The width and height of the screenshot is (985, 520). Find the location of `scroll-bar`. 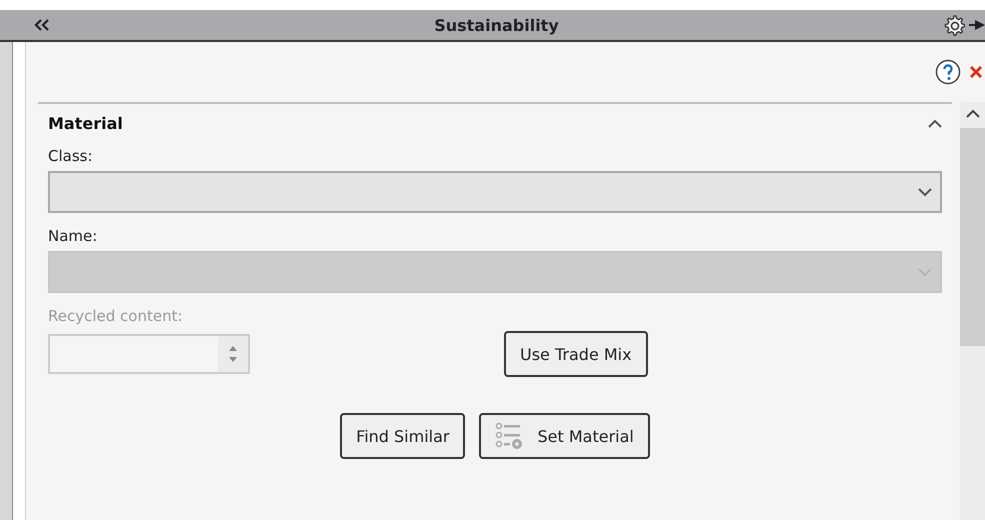

scroll-bar is located at coordinates (972, 311).